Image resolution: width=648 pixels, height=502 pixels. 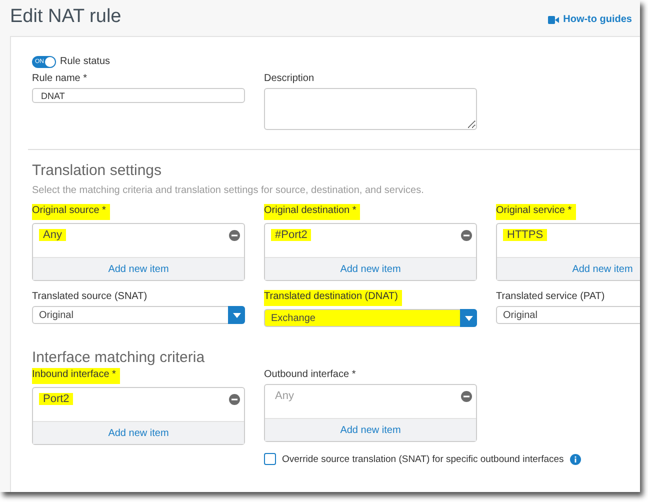 I want to click on list-item: Port2, so click(x=56, y=399).